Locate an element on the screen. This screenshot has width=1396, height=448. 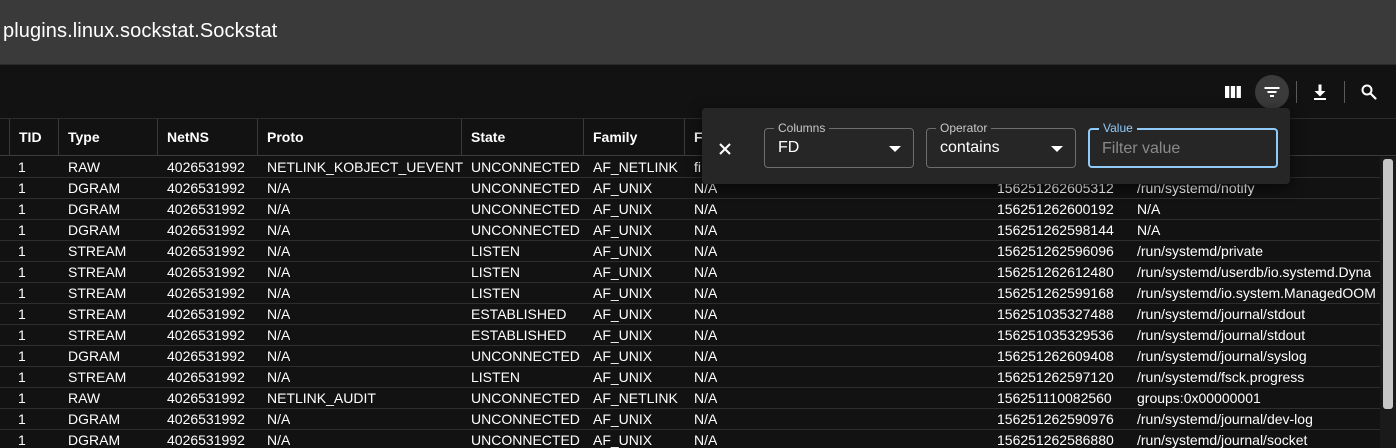
column-header-netns: NetNS is located at coordinates (207, 137).